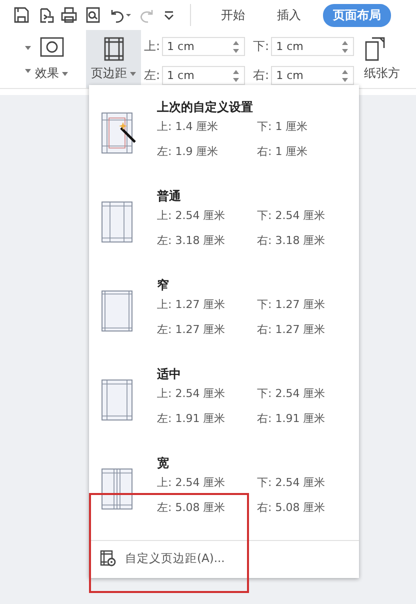 The image size is (416, 604). Describe the element at coordinates (108, 558) in the screenshot. I see `table-gear-icon` at that location.